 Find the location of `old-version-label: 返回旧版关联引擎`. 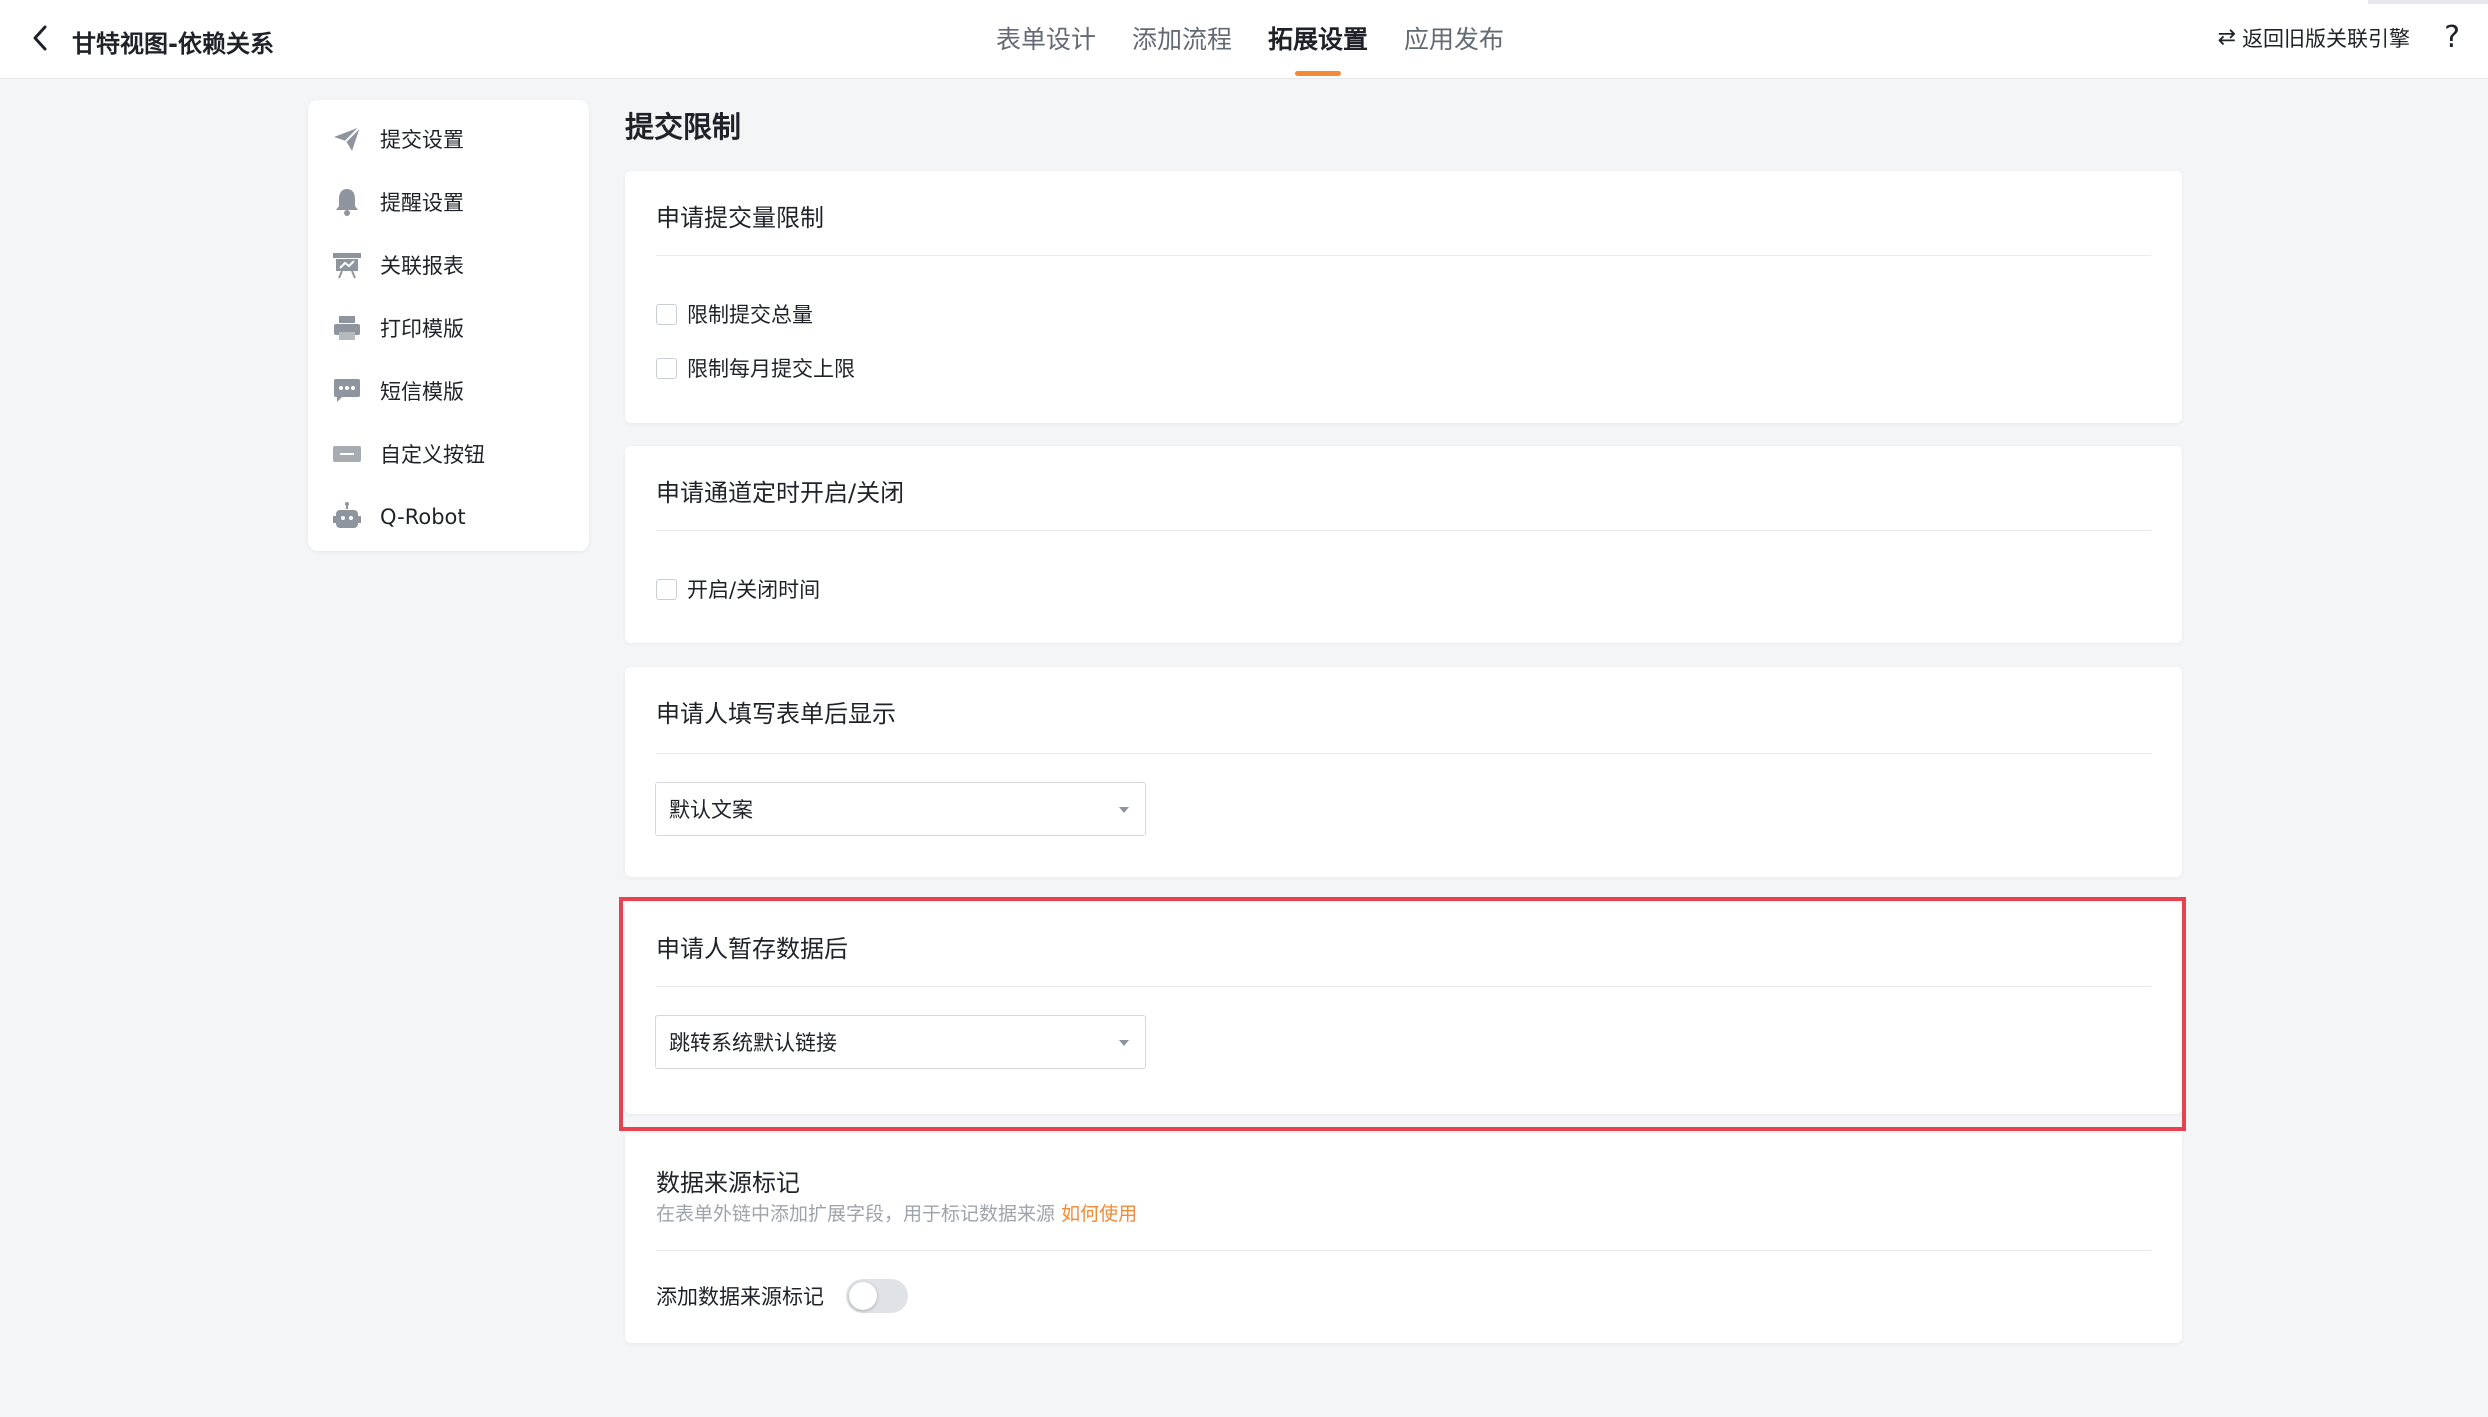

old-version-label: 返回旧版关联引擎 is located at coordinates (2326, 38).